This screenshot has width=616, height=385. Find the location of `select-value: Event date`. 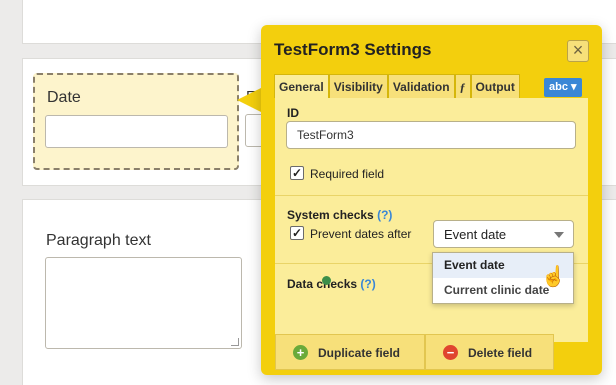

select-value: Event date is located at coordinates (475, 234).